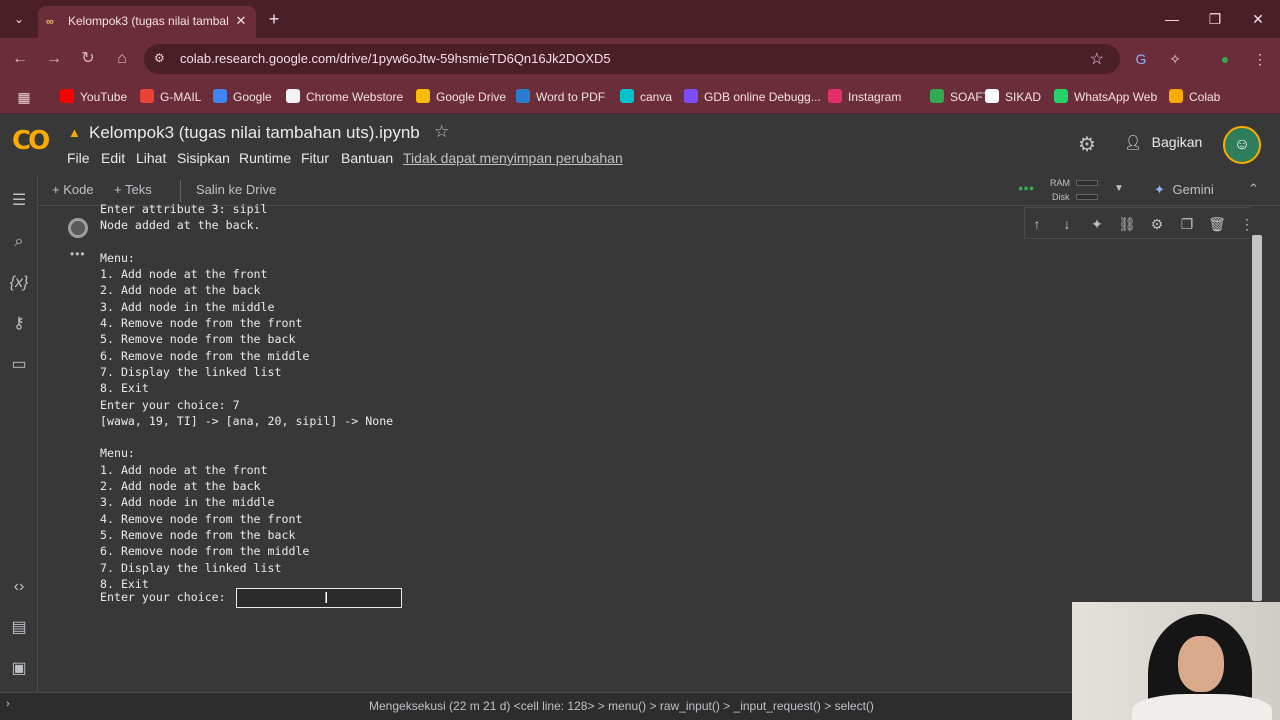 This screenshot has width=1280, height=720. I want to click on menu-file: File, so click(78, 158).